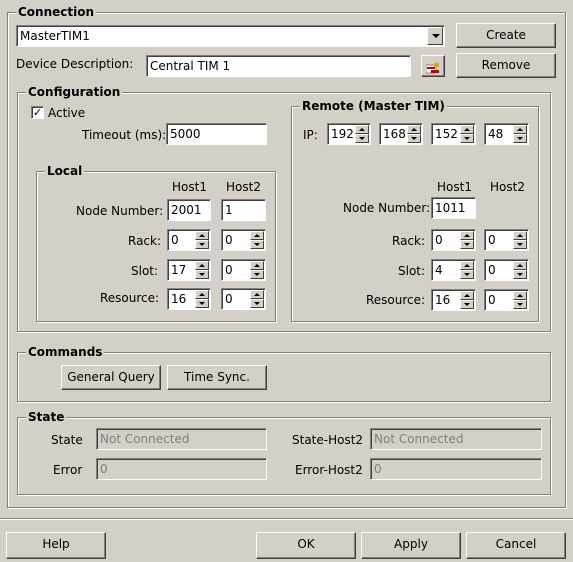 This screenshot has width=573, height=562. I want to click on active-label: Active, so click(67, 113).